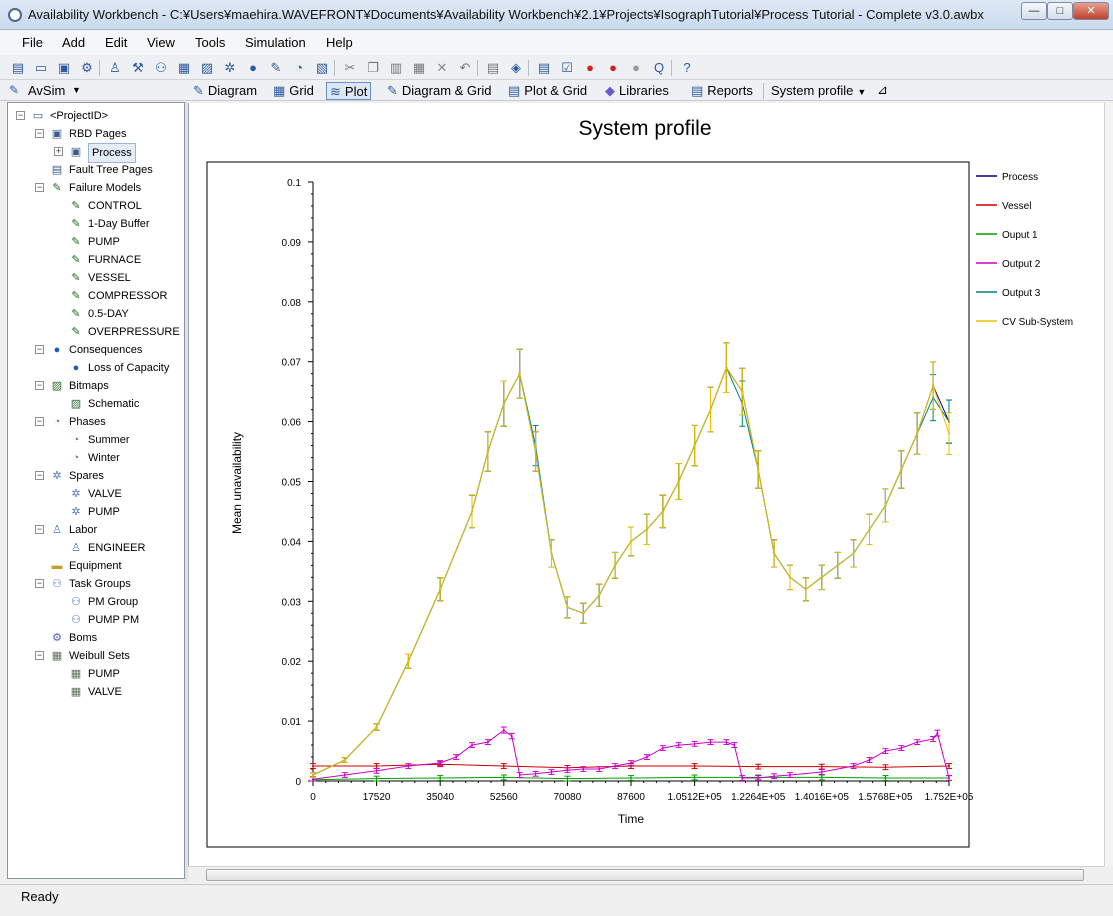  I want to click on tree-item: + ▣ Process, so click(96, 153).